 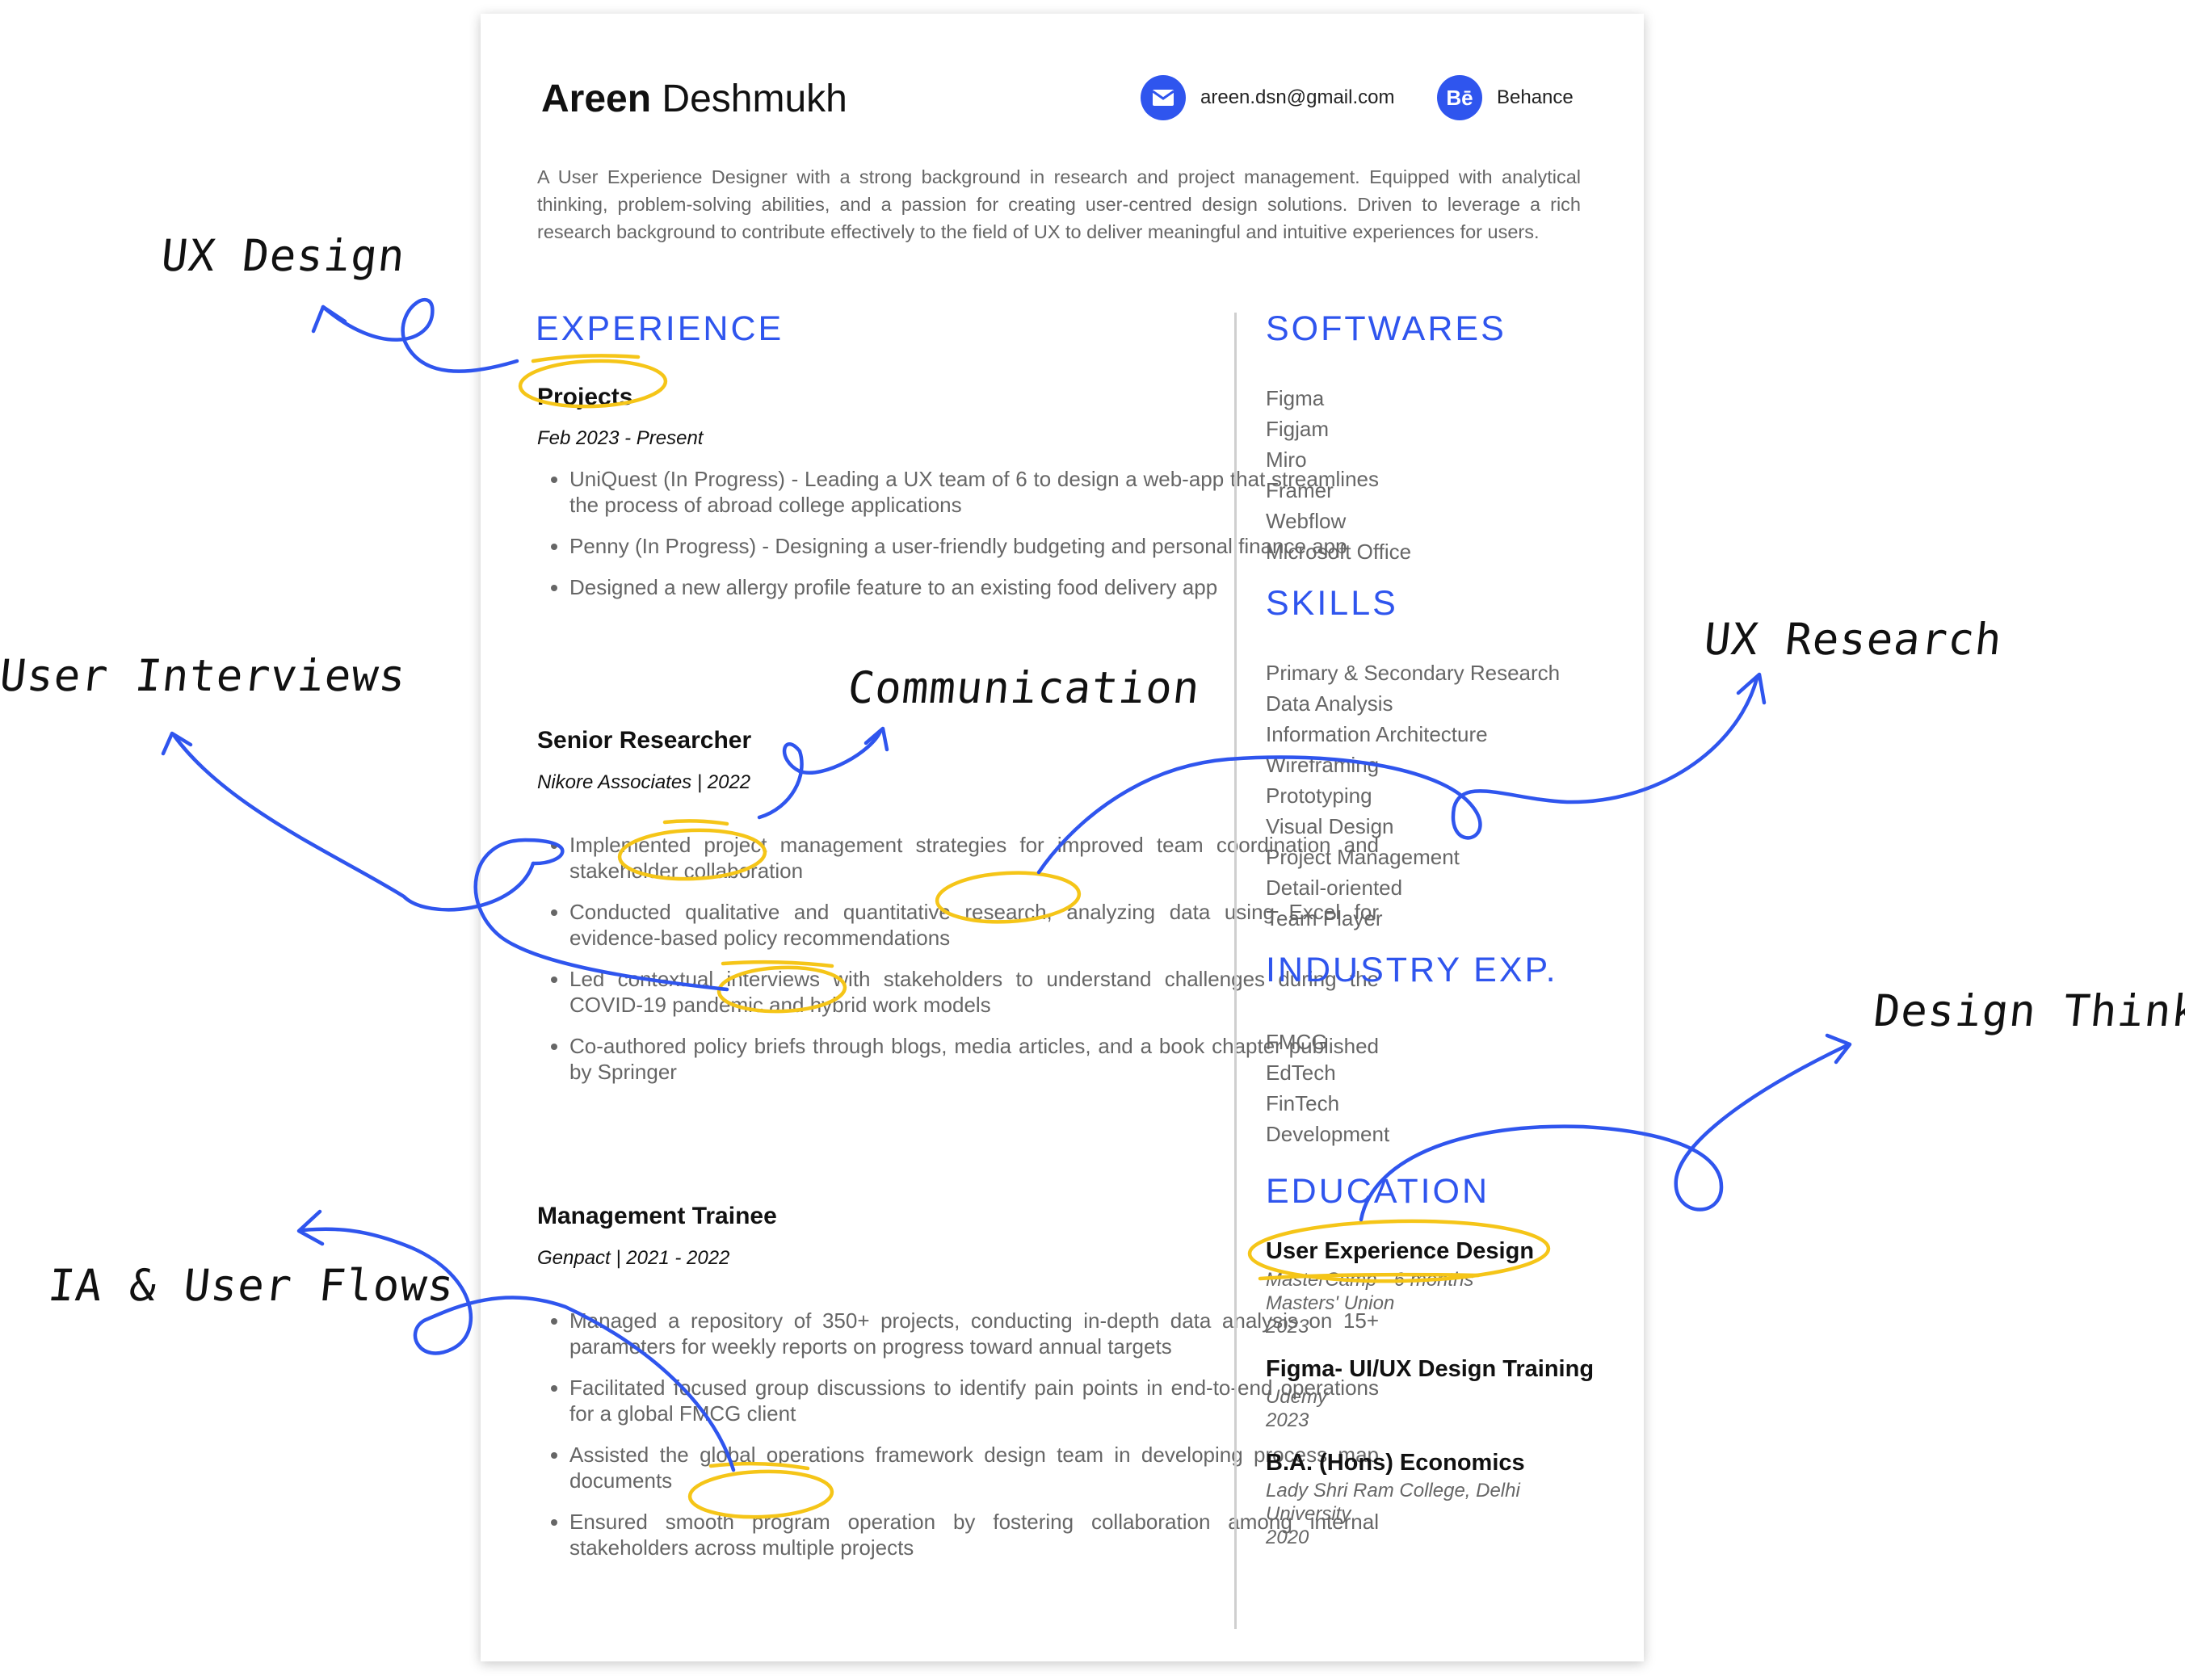 What do you see at coordinates (1413, 673) in the screenshot?
I see `list-item: Primary & Secondary Research` at bounding box center [1413, 673].